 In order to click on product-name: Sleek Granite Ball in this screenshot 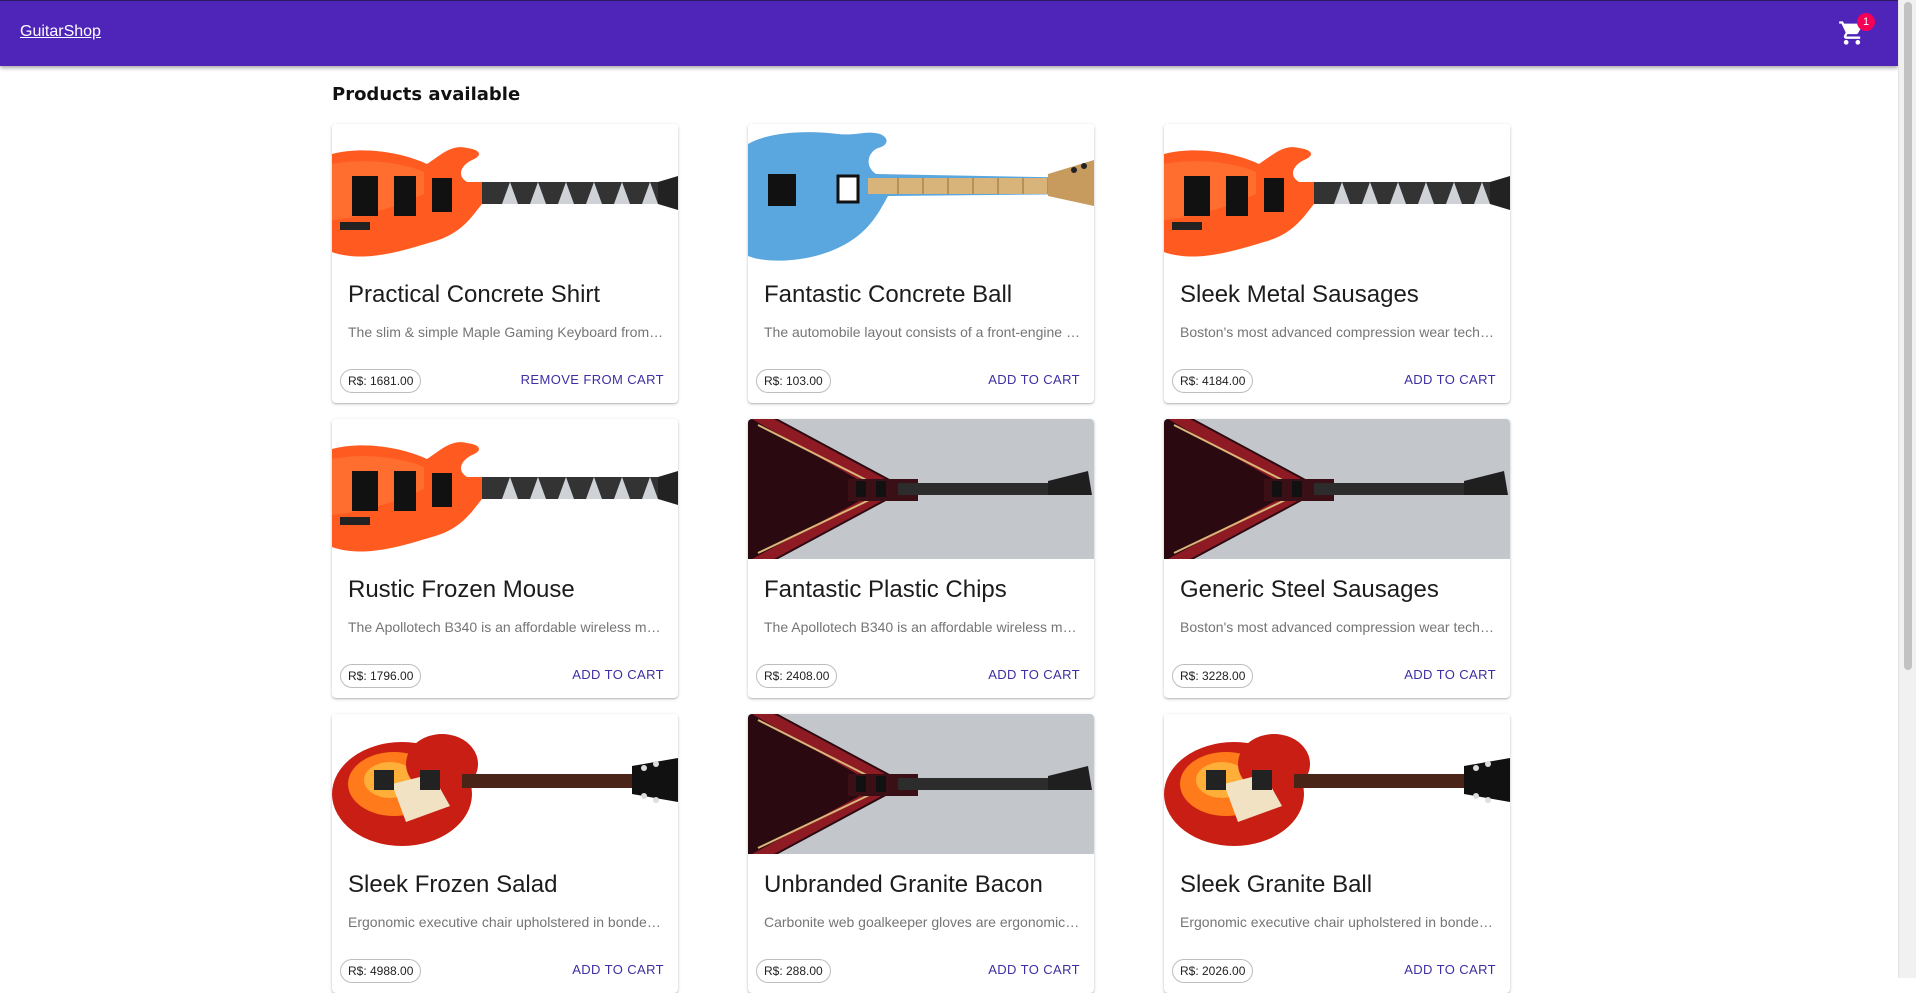, I will do `click(1276, 884)`.